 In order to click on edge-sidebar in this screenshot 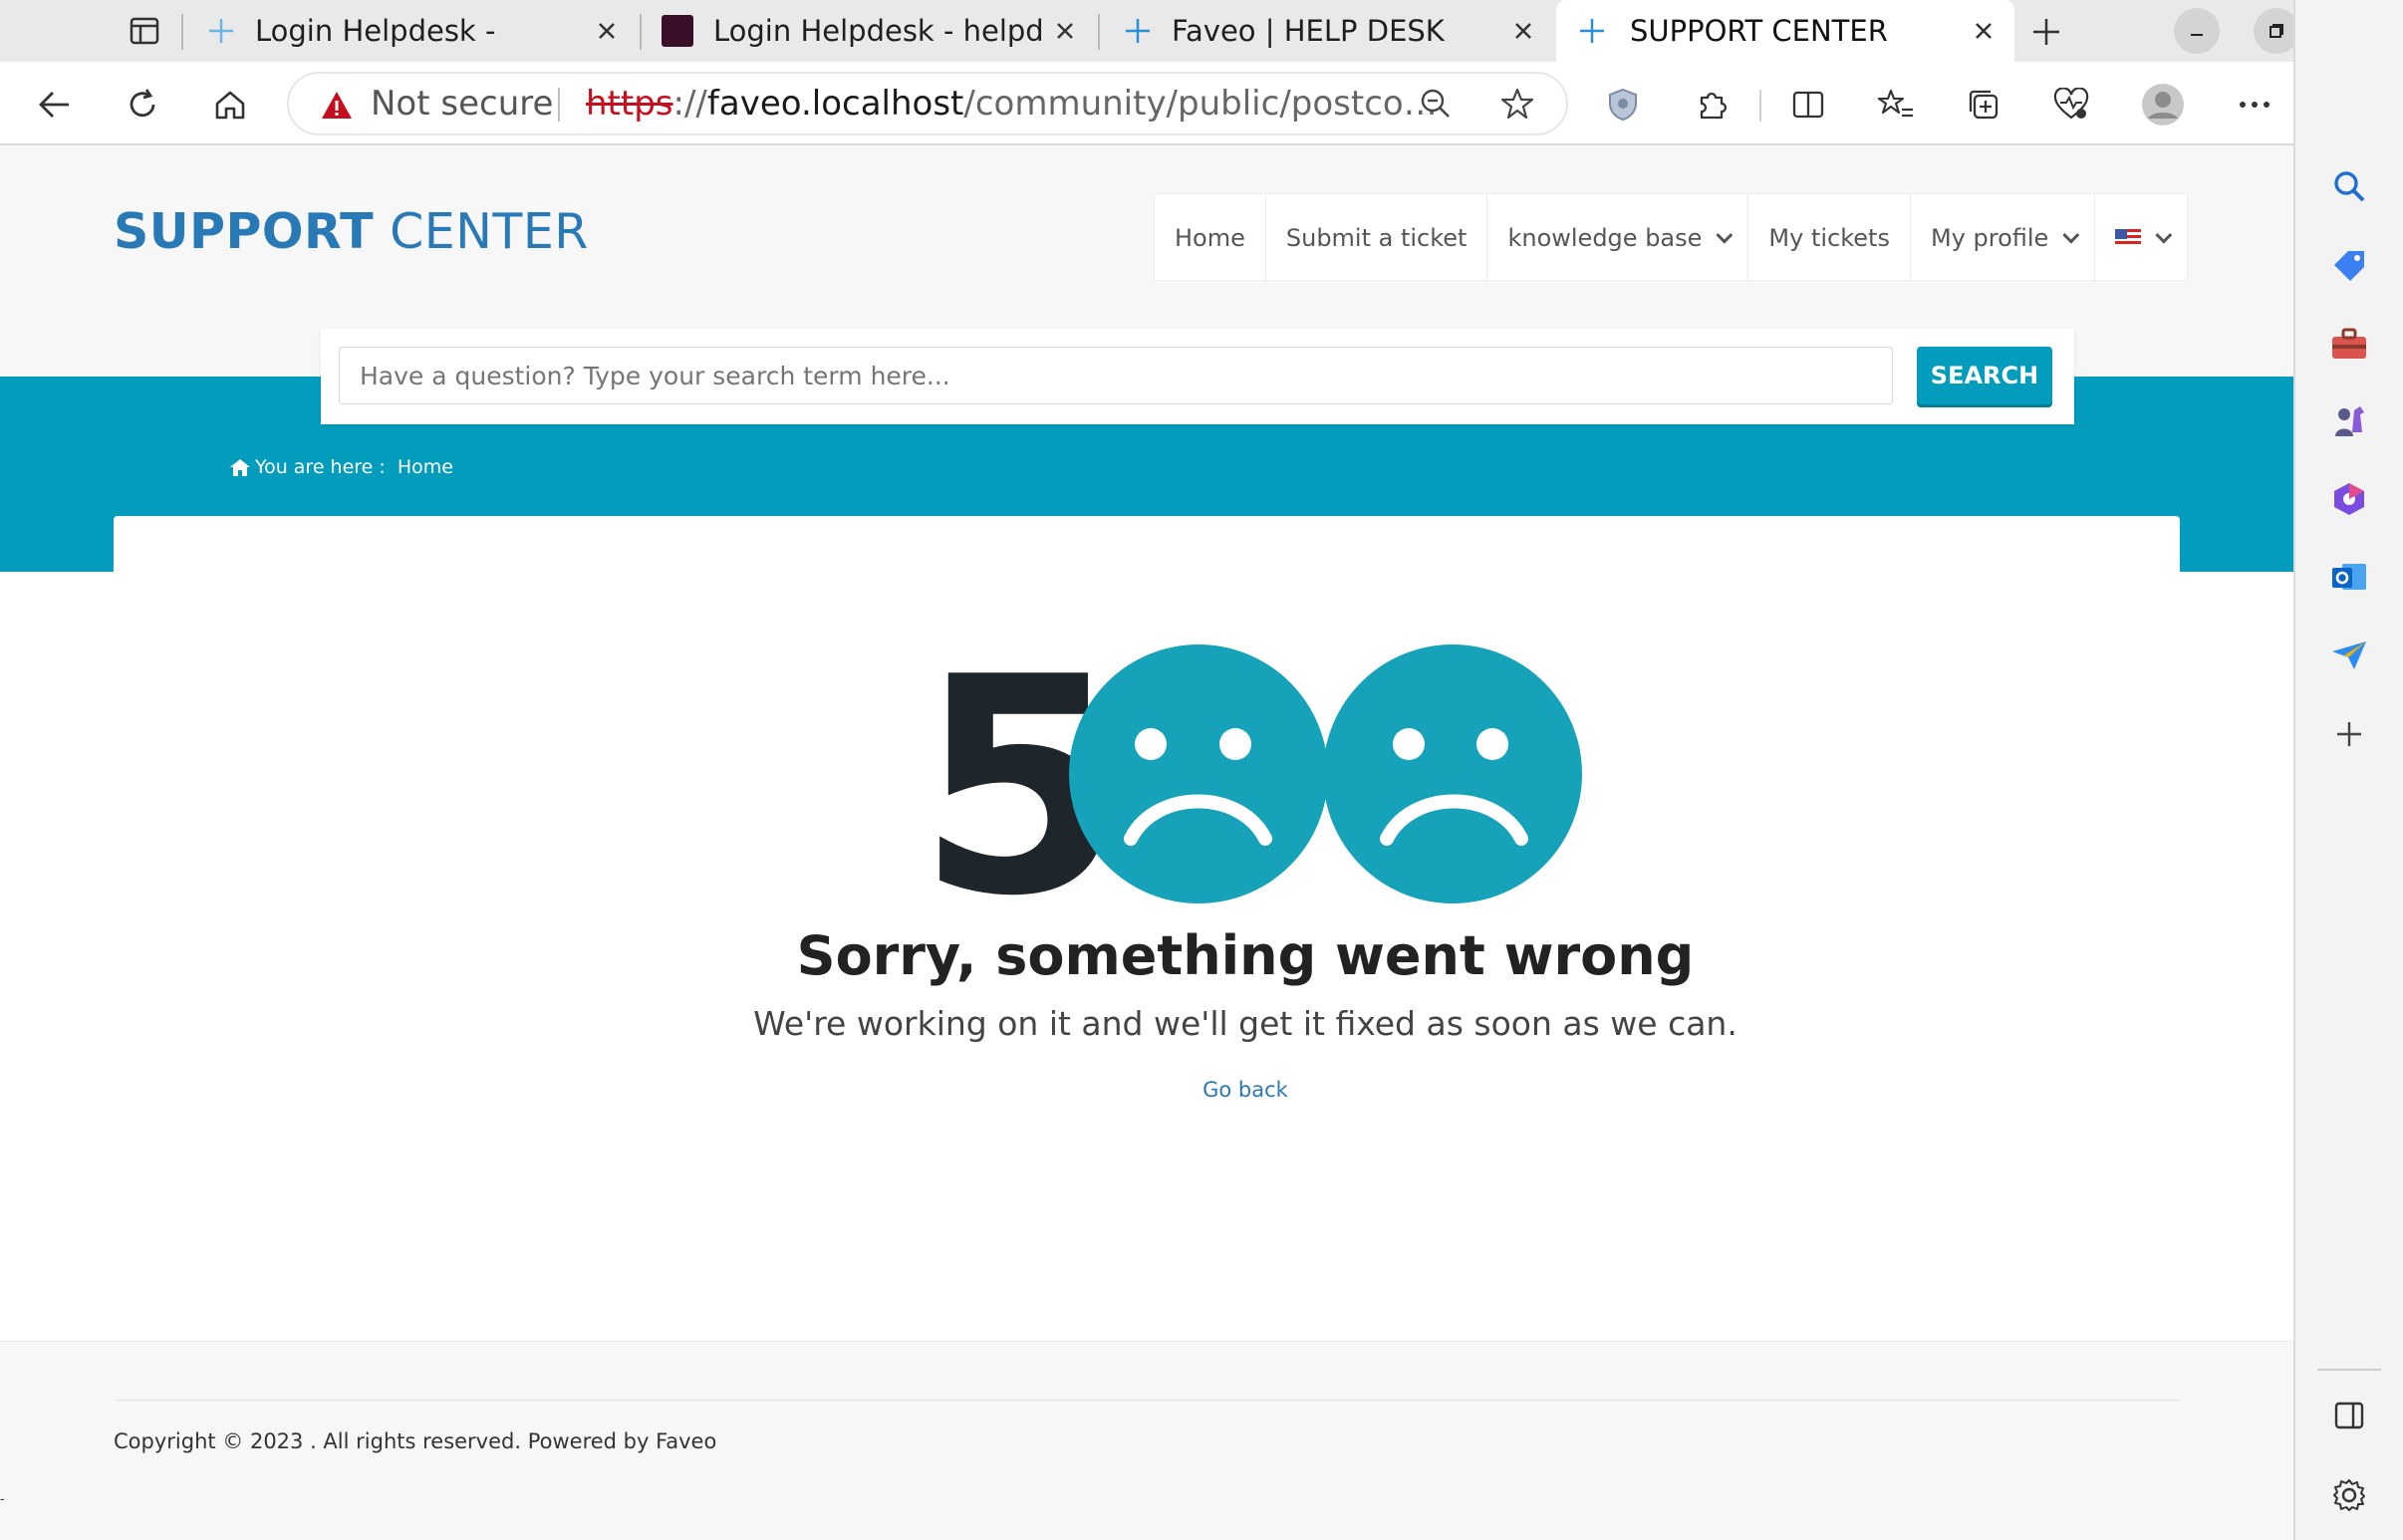, I will do `click(2348, 801)`.